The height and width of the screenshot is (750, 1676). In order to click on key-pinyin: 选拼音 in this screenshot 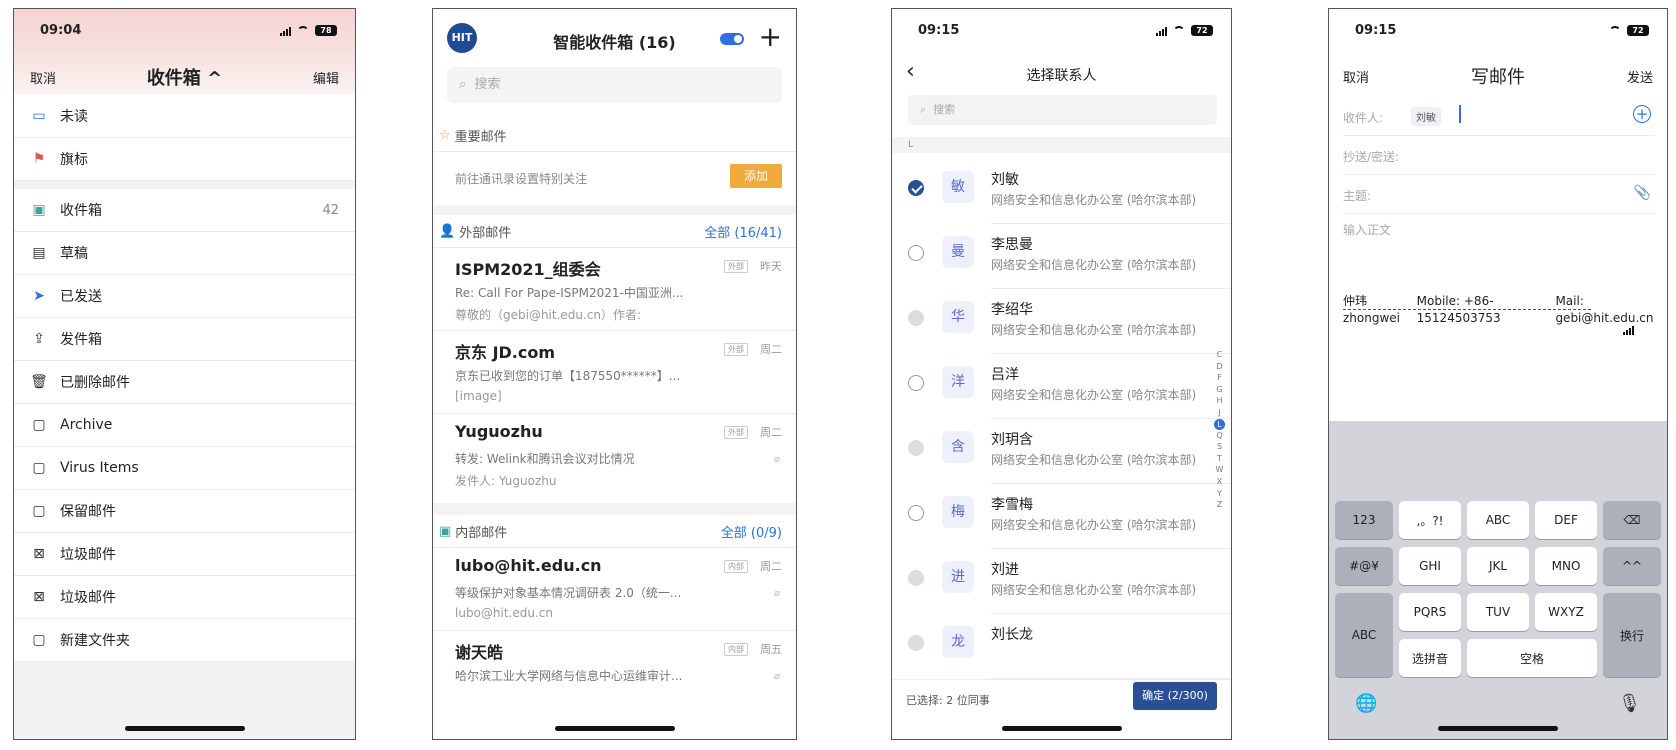, I will do `click(1430, 658)`.